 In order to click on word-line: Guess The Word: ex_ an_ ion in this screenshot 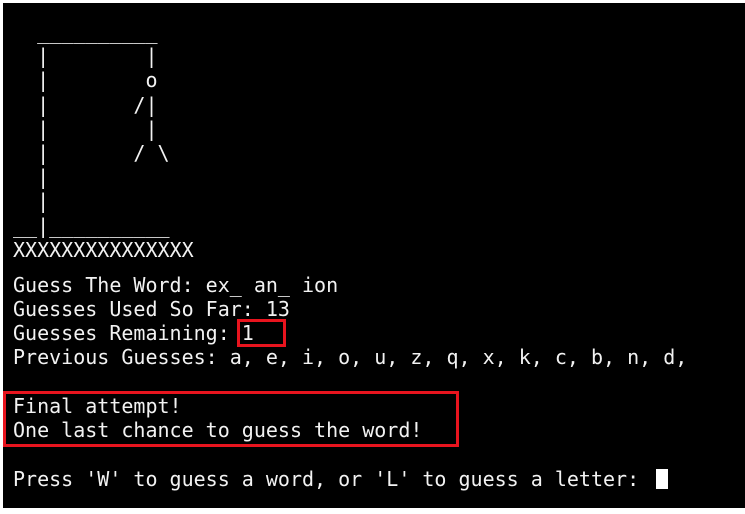, I will do `click(175, 285)`.